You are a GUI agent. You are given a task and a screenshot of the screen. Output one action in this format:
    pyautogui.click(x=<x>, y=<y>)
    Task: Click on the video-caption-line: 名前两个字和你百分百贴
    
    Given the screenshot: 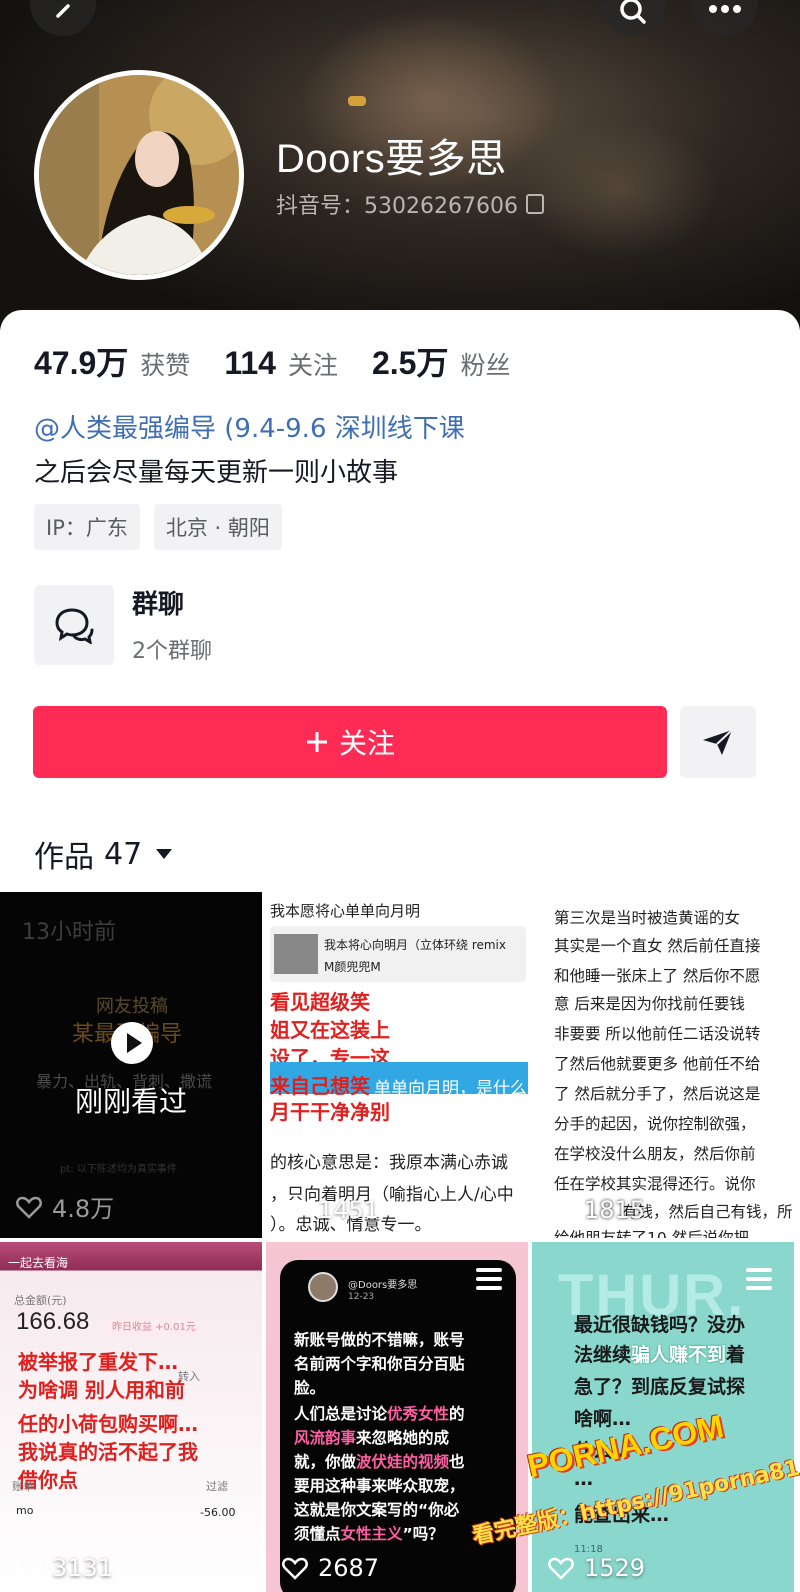 What is the action you would take?
    pyautogui.click(x=379, y=1364)
    